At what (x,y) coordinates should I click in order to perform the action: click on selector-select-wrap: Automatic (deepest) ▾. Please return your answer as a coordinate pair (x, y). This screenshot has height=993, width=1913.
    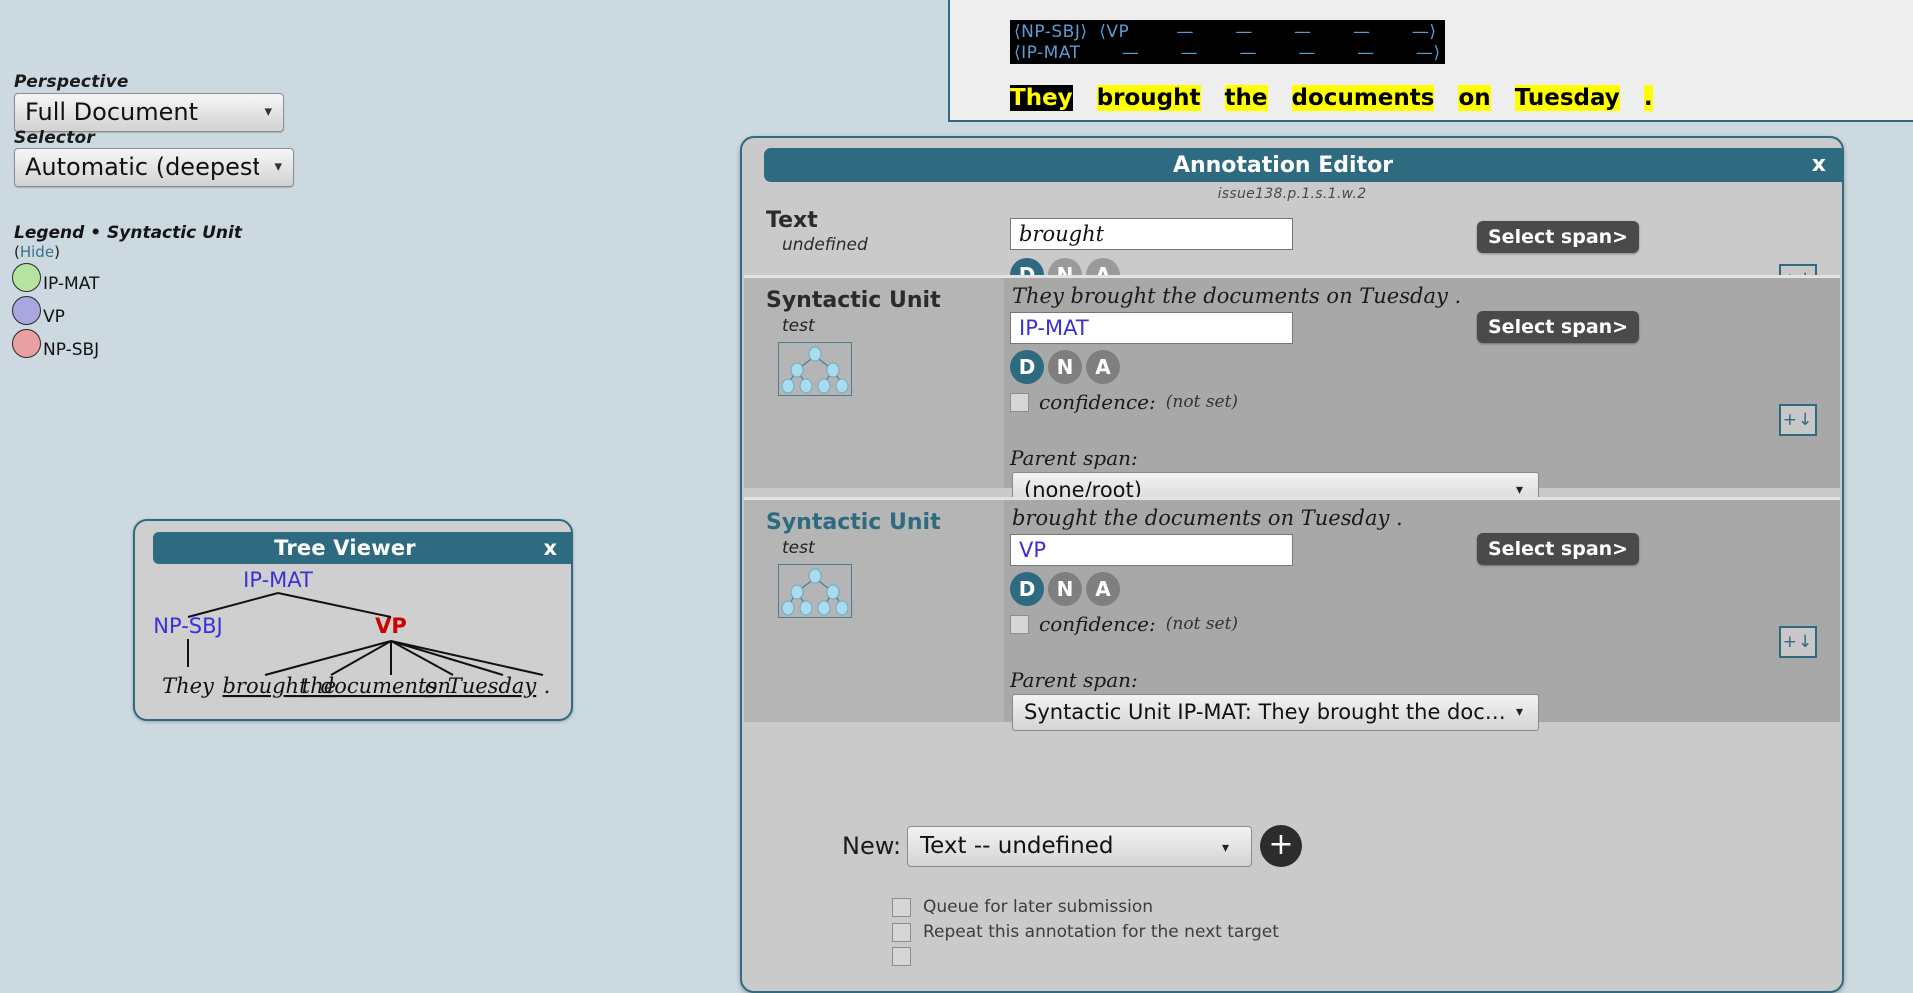
    Looking at the image, I should click on (154, 167).